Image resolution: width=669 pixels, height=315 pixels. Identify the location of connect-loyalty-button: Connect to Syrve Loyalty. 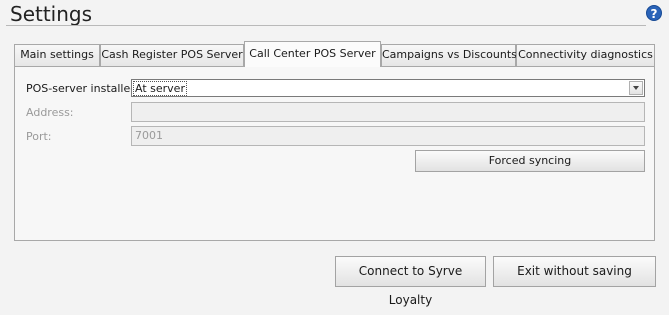
(410, 281).